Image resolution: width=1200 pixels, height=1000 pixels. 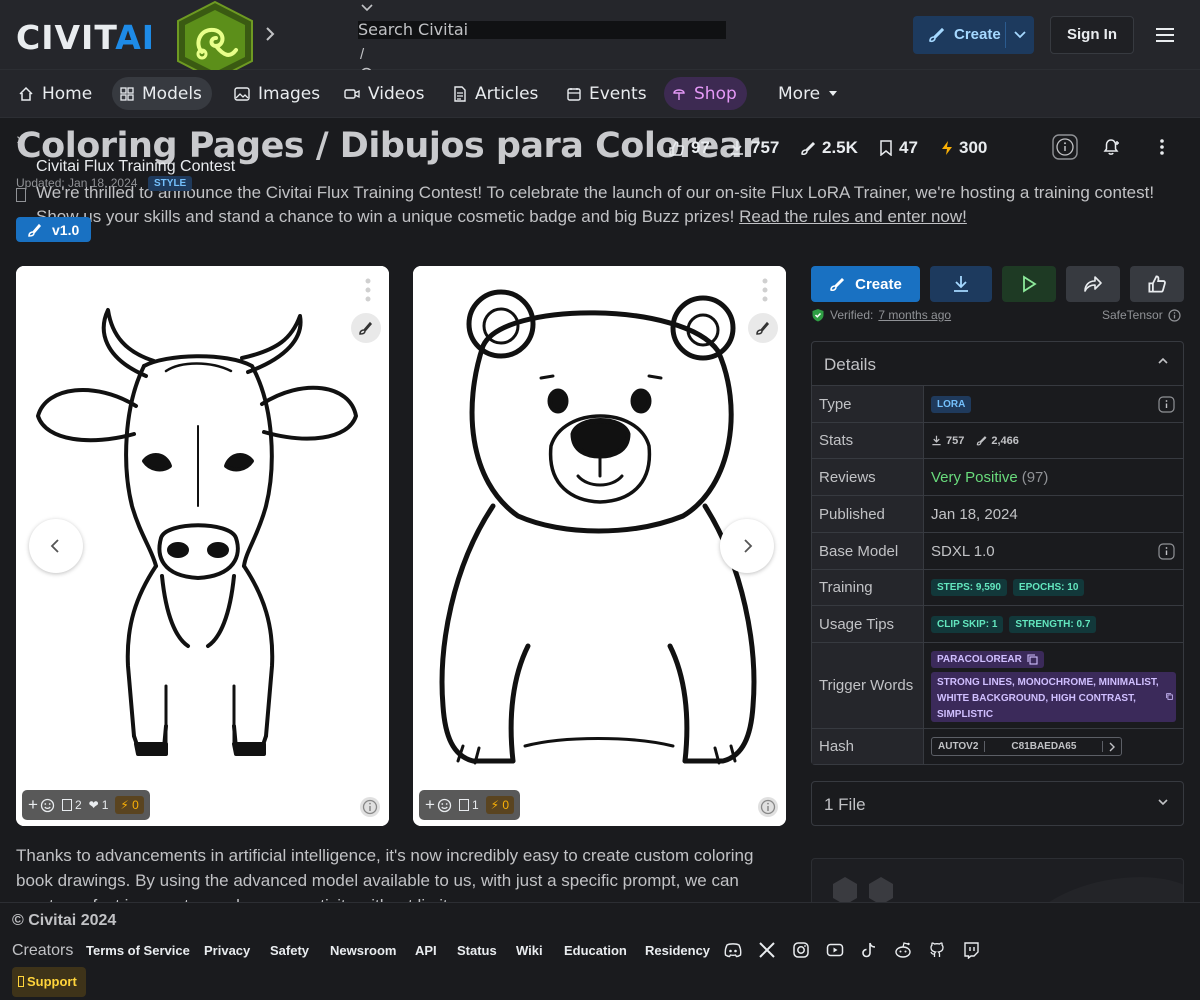 I want to click on comments-count: 1, so click(x=468, y=805).